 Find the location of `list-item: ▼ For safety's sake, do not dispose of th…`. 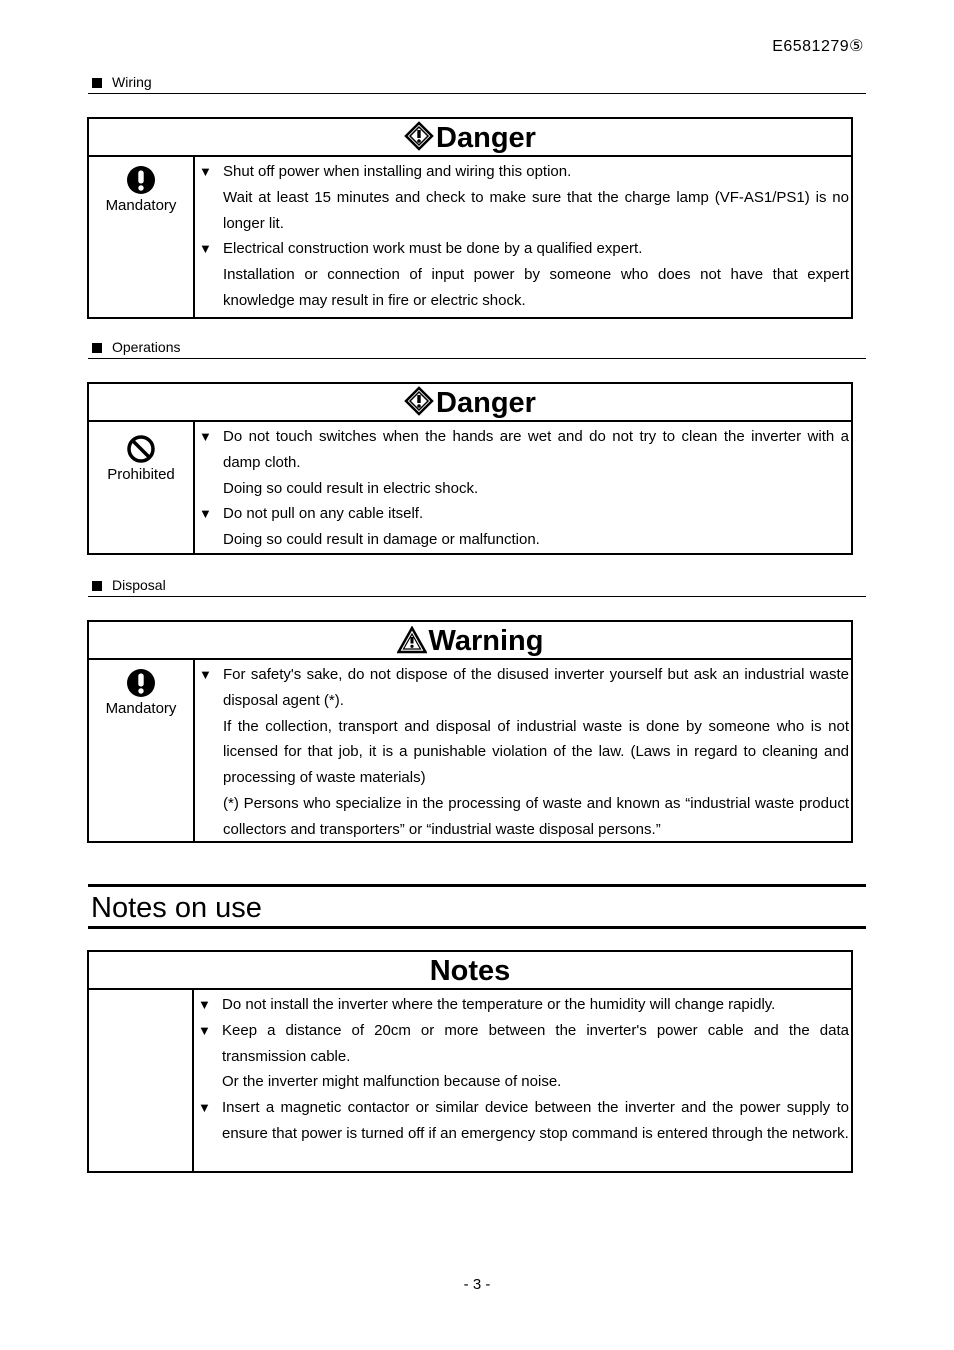

list-item: ▼ For safety's sake, do not dispose of th… is located at coordinates (524, 688).